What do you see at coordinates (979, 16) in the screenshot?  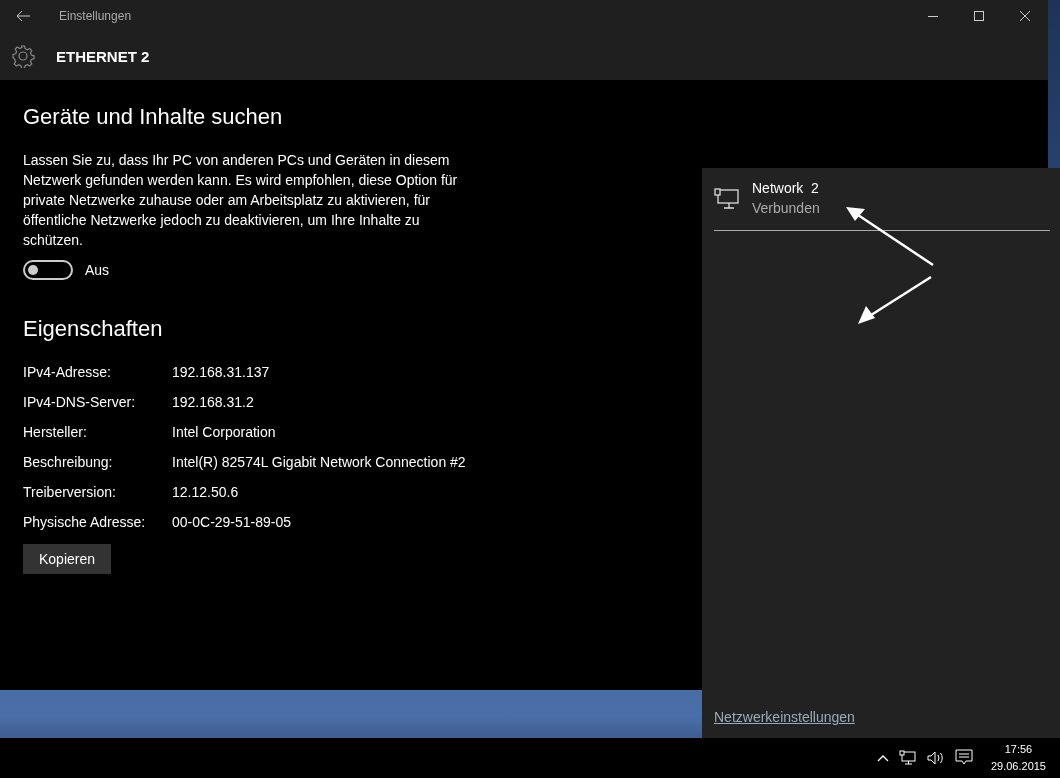 I see `maximize-icon` at bounding box center [979, 16].